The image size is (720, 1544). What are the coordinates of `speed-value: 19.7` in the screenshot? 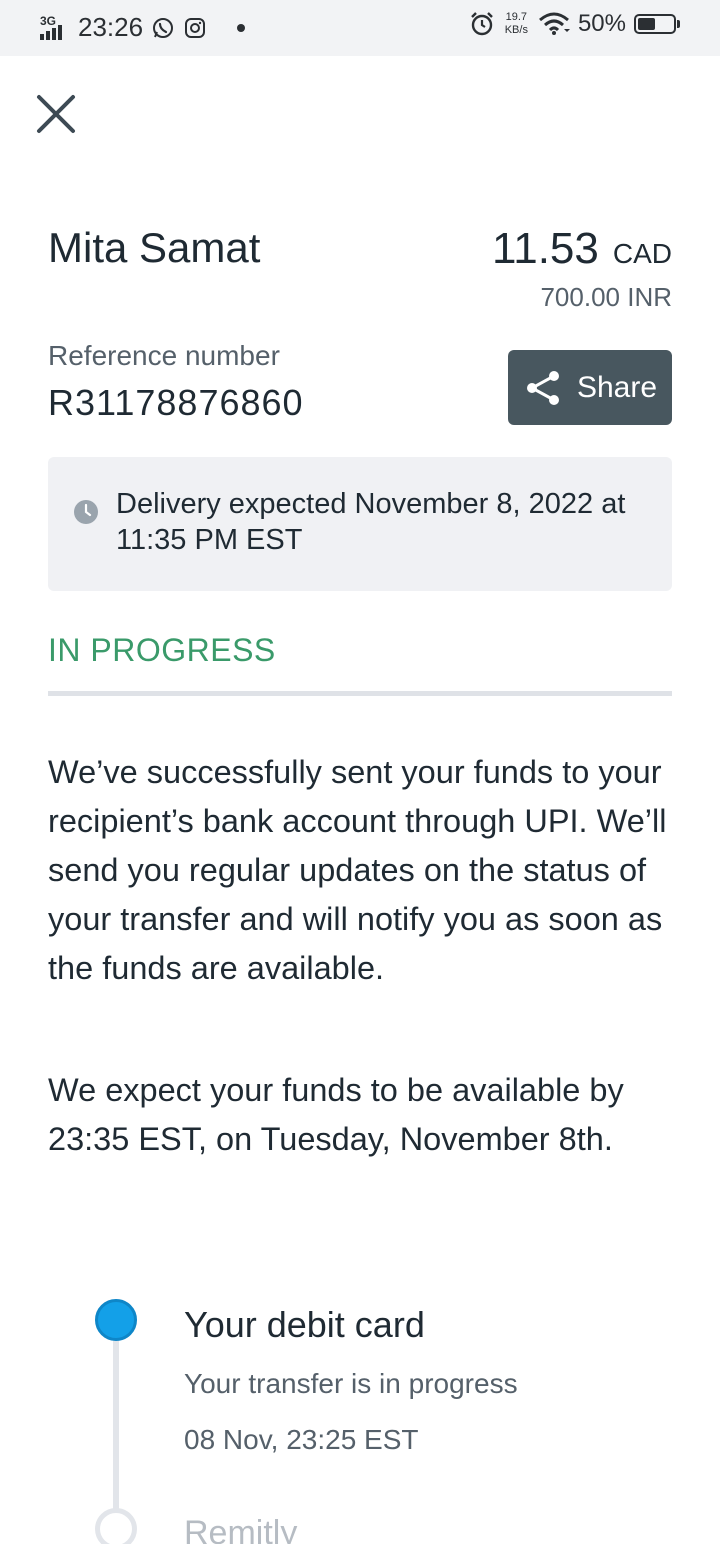 It's located at (516, 17).